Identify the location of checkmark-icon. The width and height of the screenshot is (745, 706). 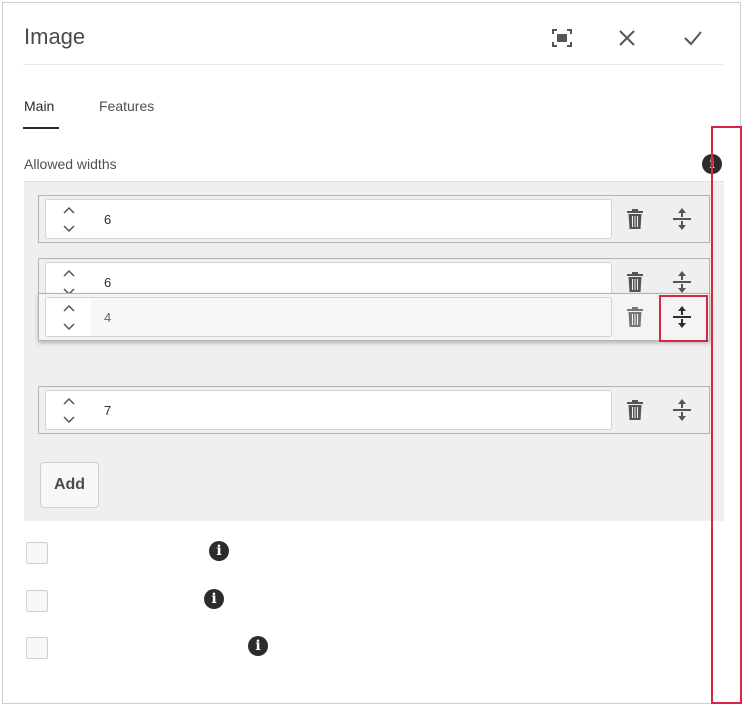
(693, 38).